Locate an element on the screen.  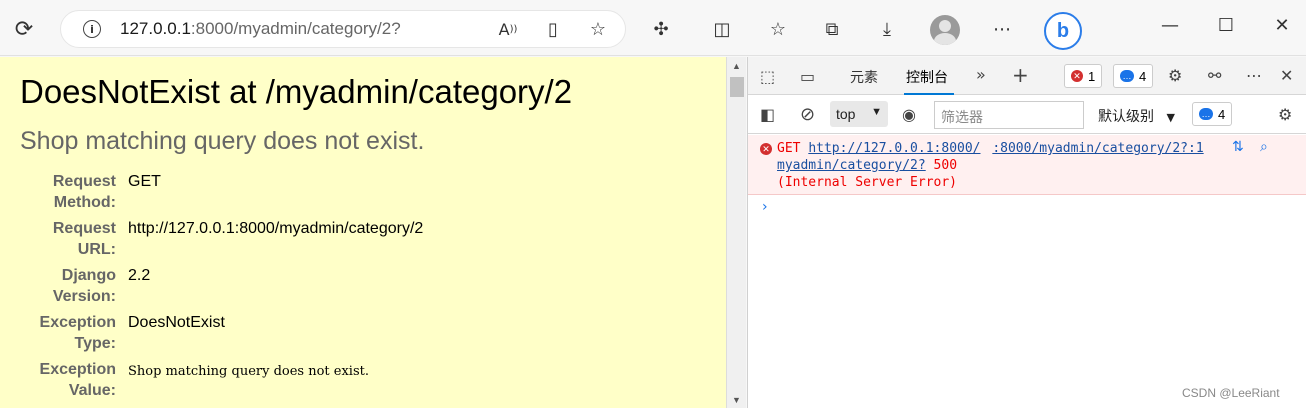
immersive-reader-icon: ▯ is located at coordinates (553, 29).